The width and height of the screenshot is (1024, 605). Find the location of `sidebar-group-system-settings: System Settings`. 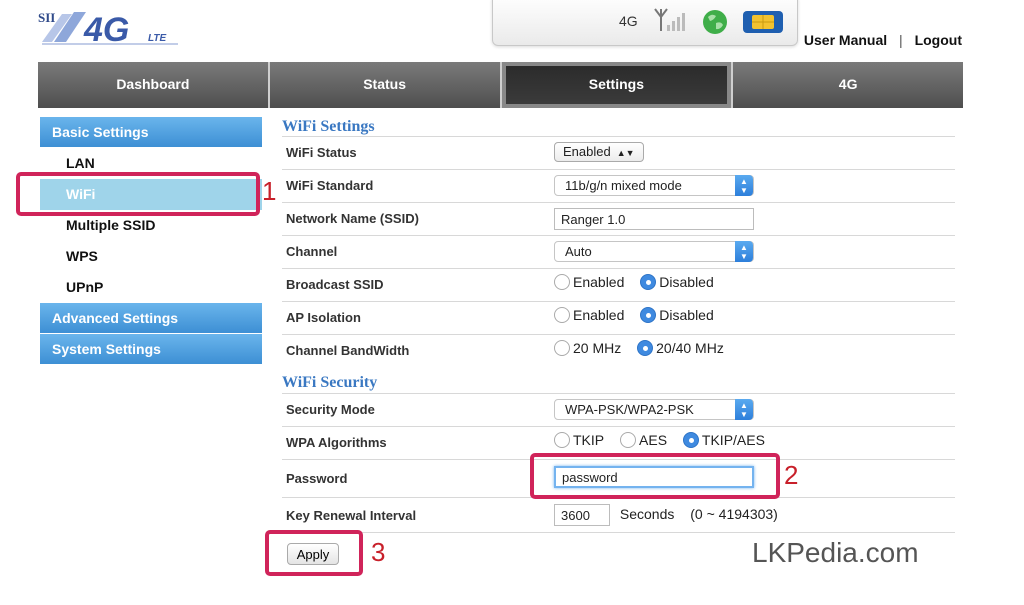

sidebar-group-system-settings: System Settings is located at coordinates (151, 349).